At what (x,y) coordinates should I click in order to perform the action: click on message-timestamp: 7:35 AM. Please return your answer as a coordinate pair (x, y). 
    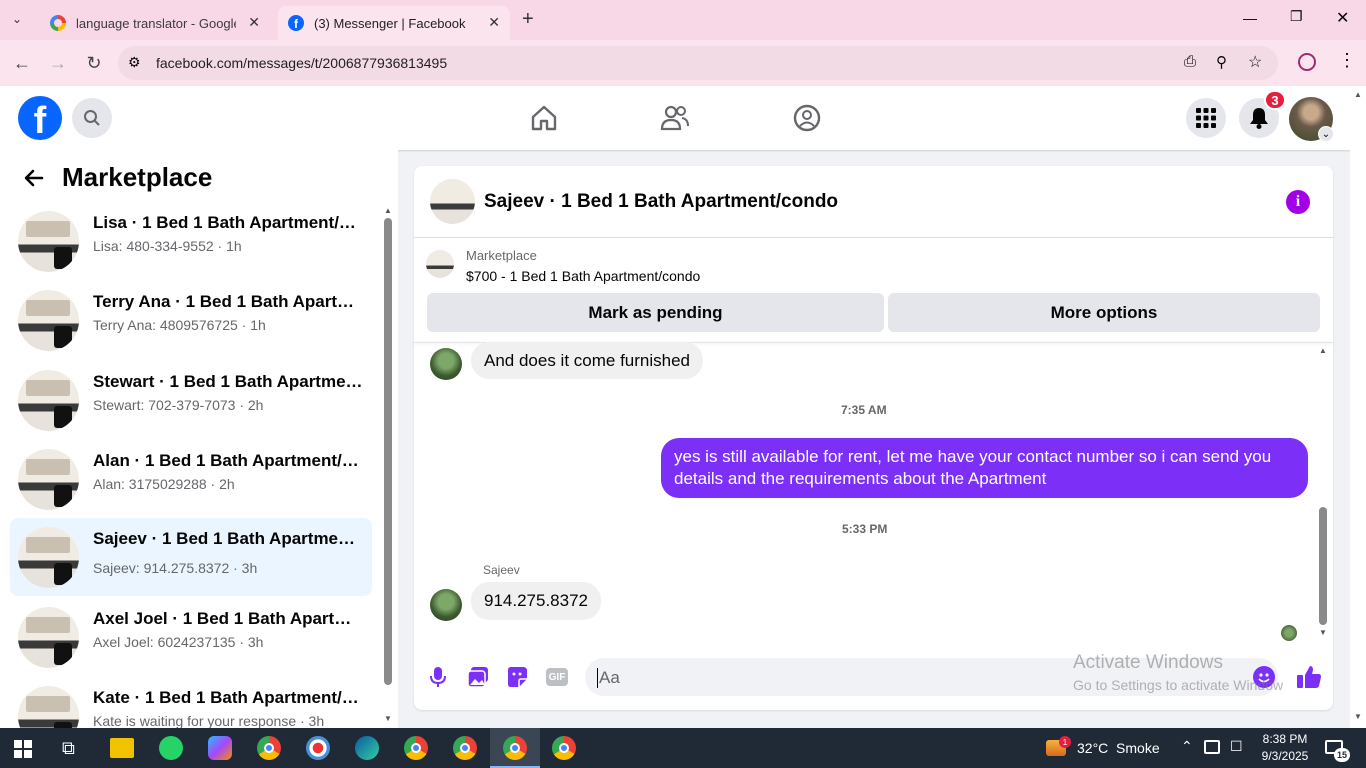
    Looking at the image, I should click on (864, 410).